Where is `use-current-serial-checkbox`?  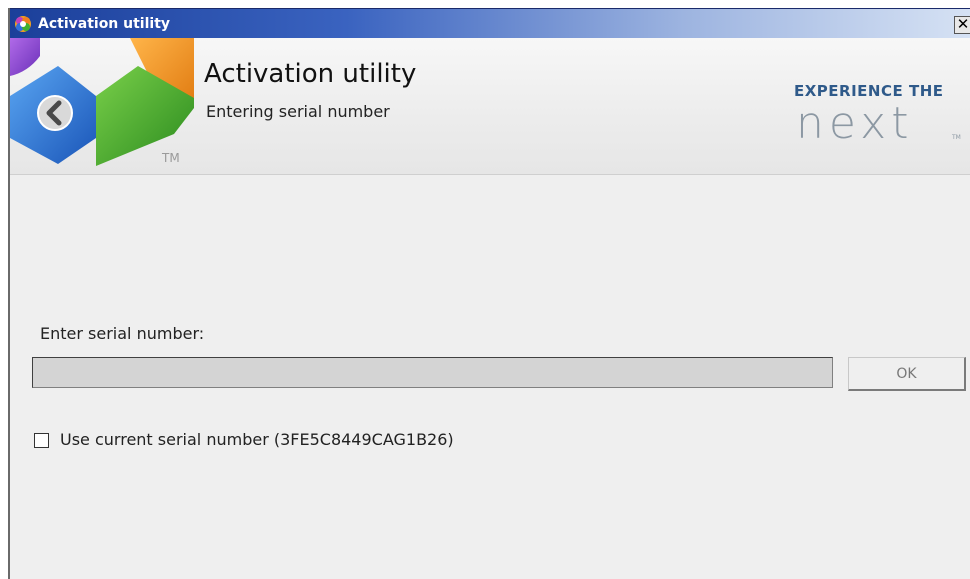 use-current-serial-checkbox is located at coordinates (41, 440).